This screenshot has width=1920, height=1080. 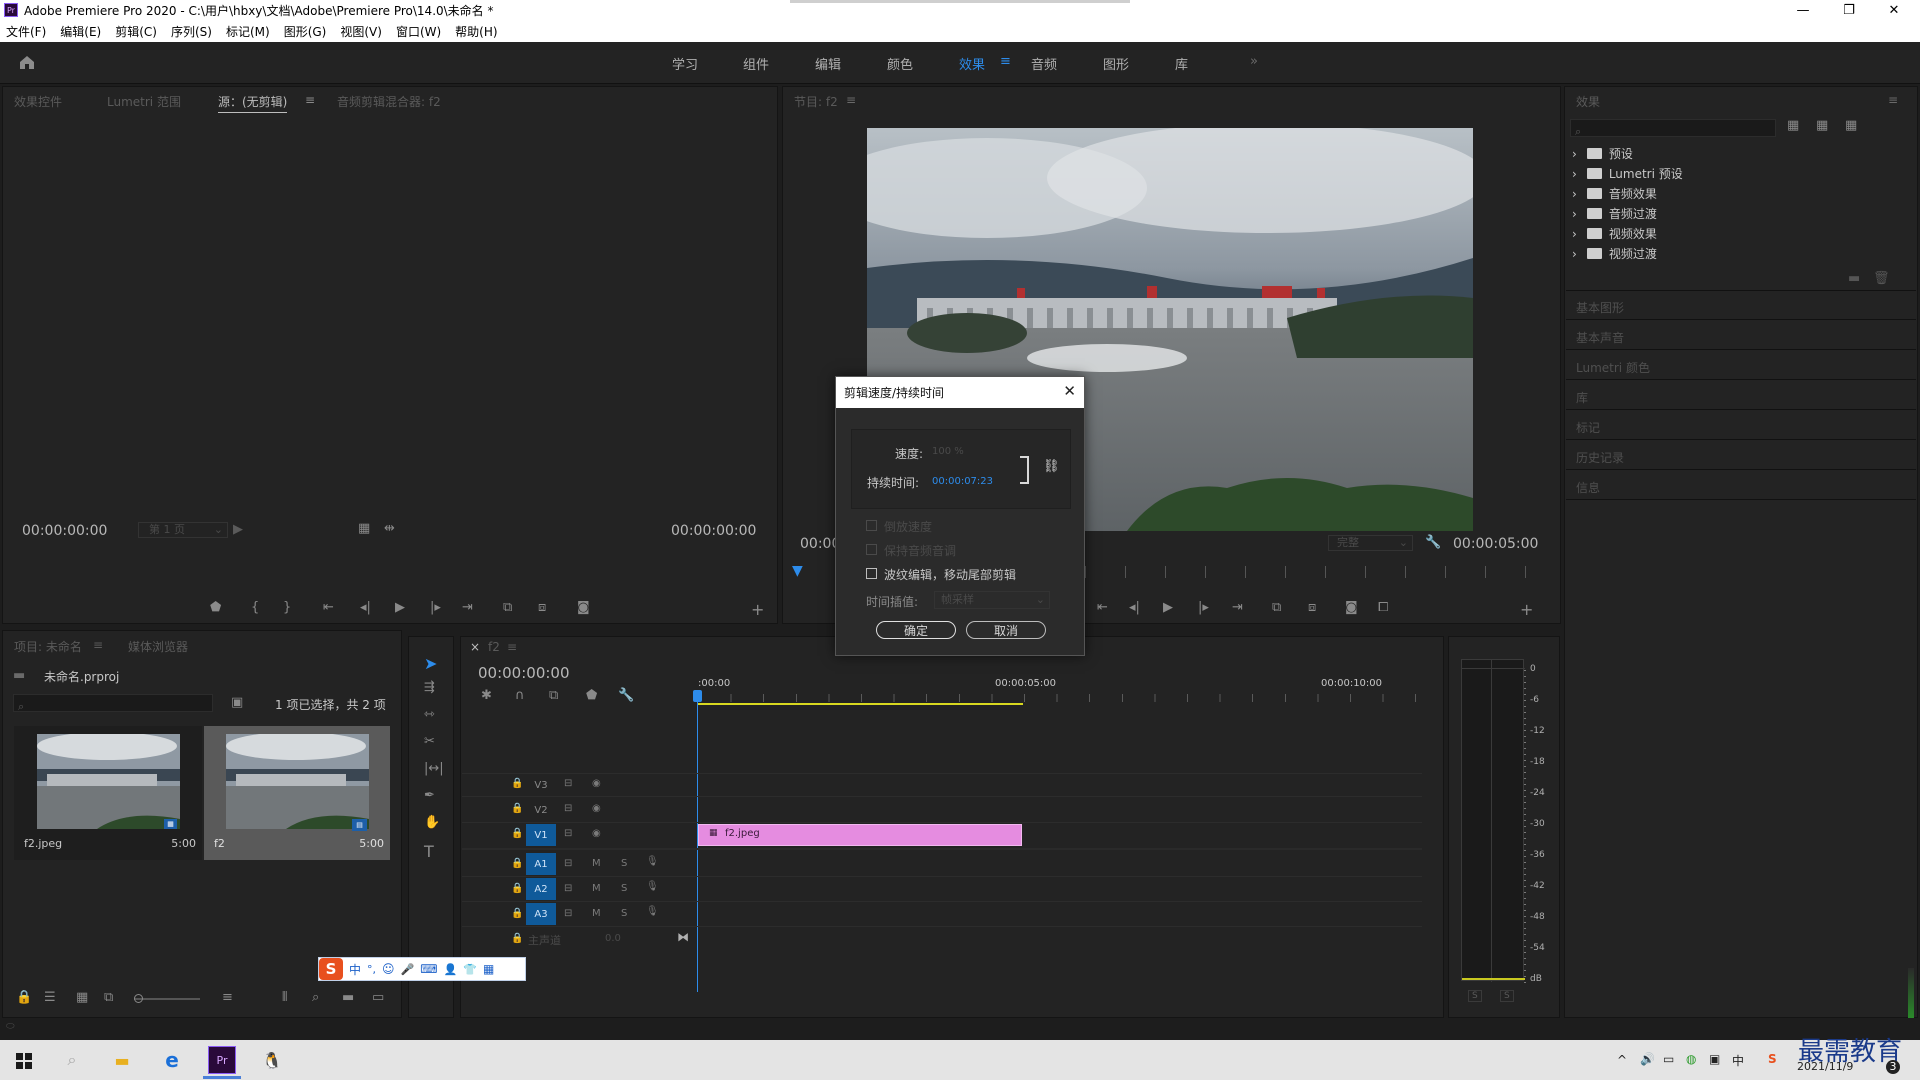 I want to click on fit-select: 完整 ⌄, so click(x=1370, y=543).